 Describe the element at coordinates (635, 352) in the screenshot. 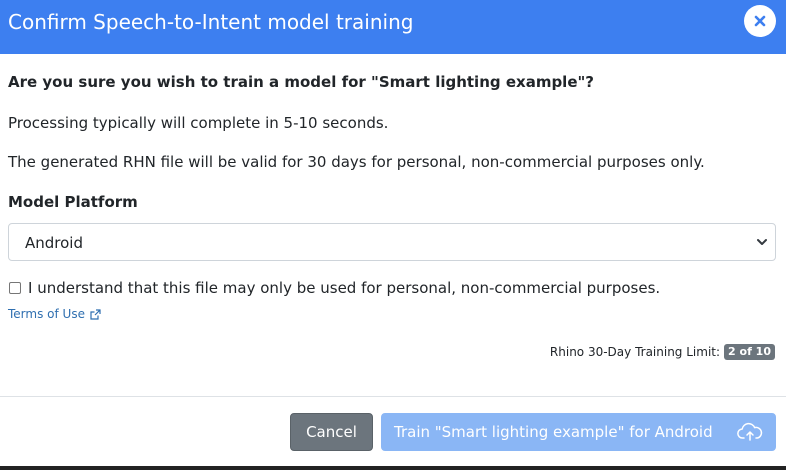

I see `training-limit-label: Rhino 30-Day Training Limit:` at that location.